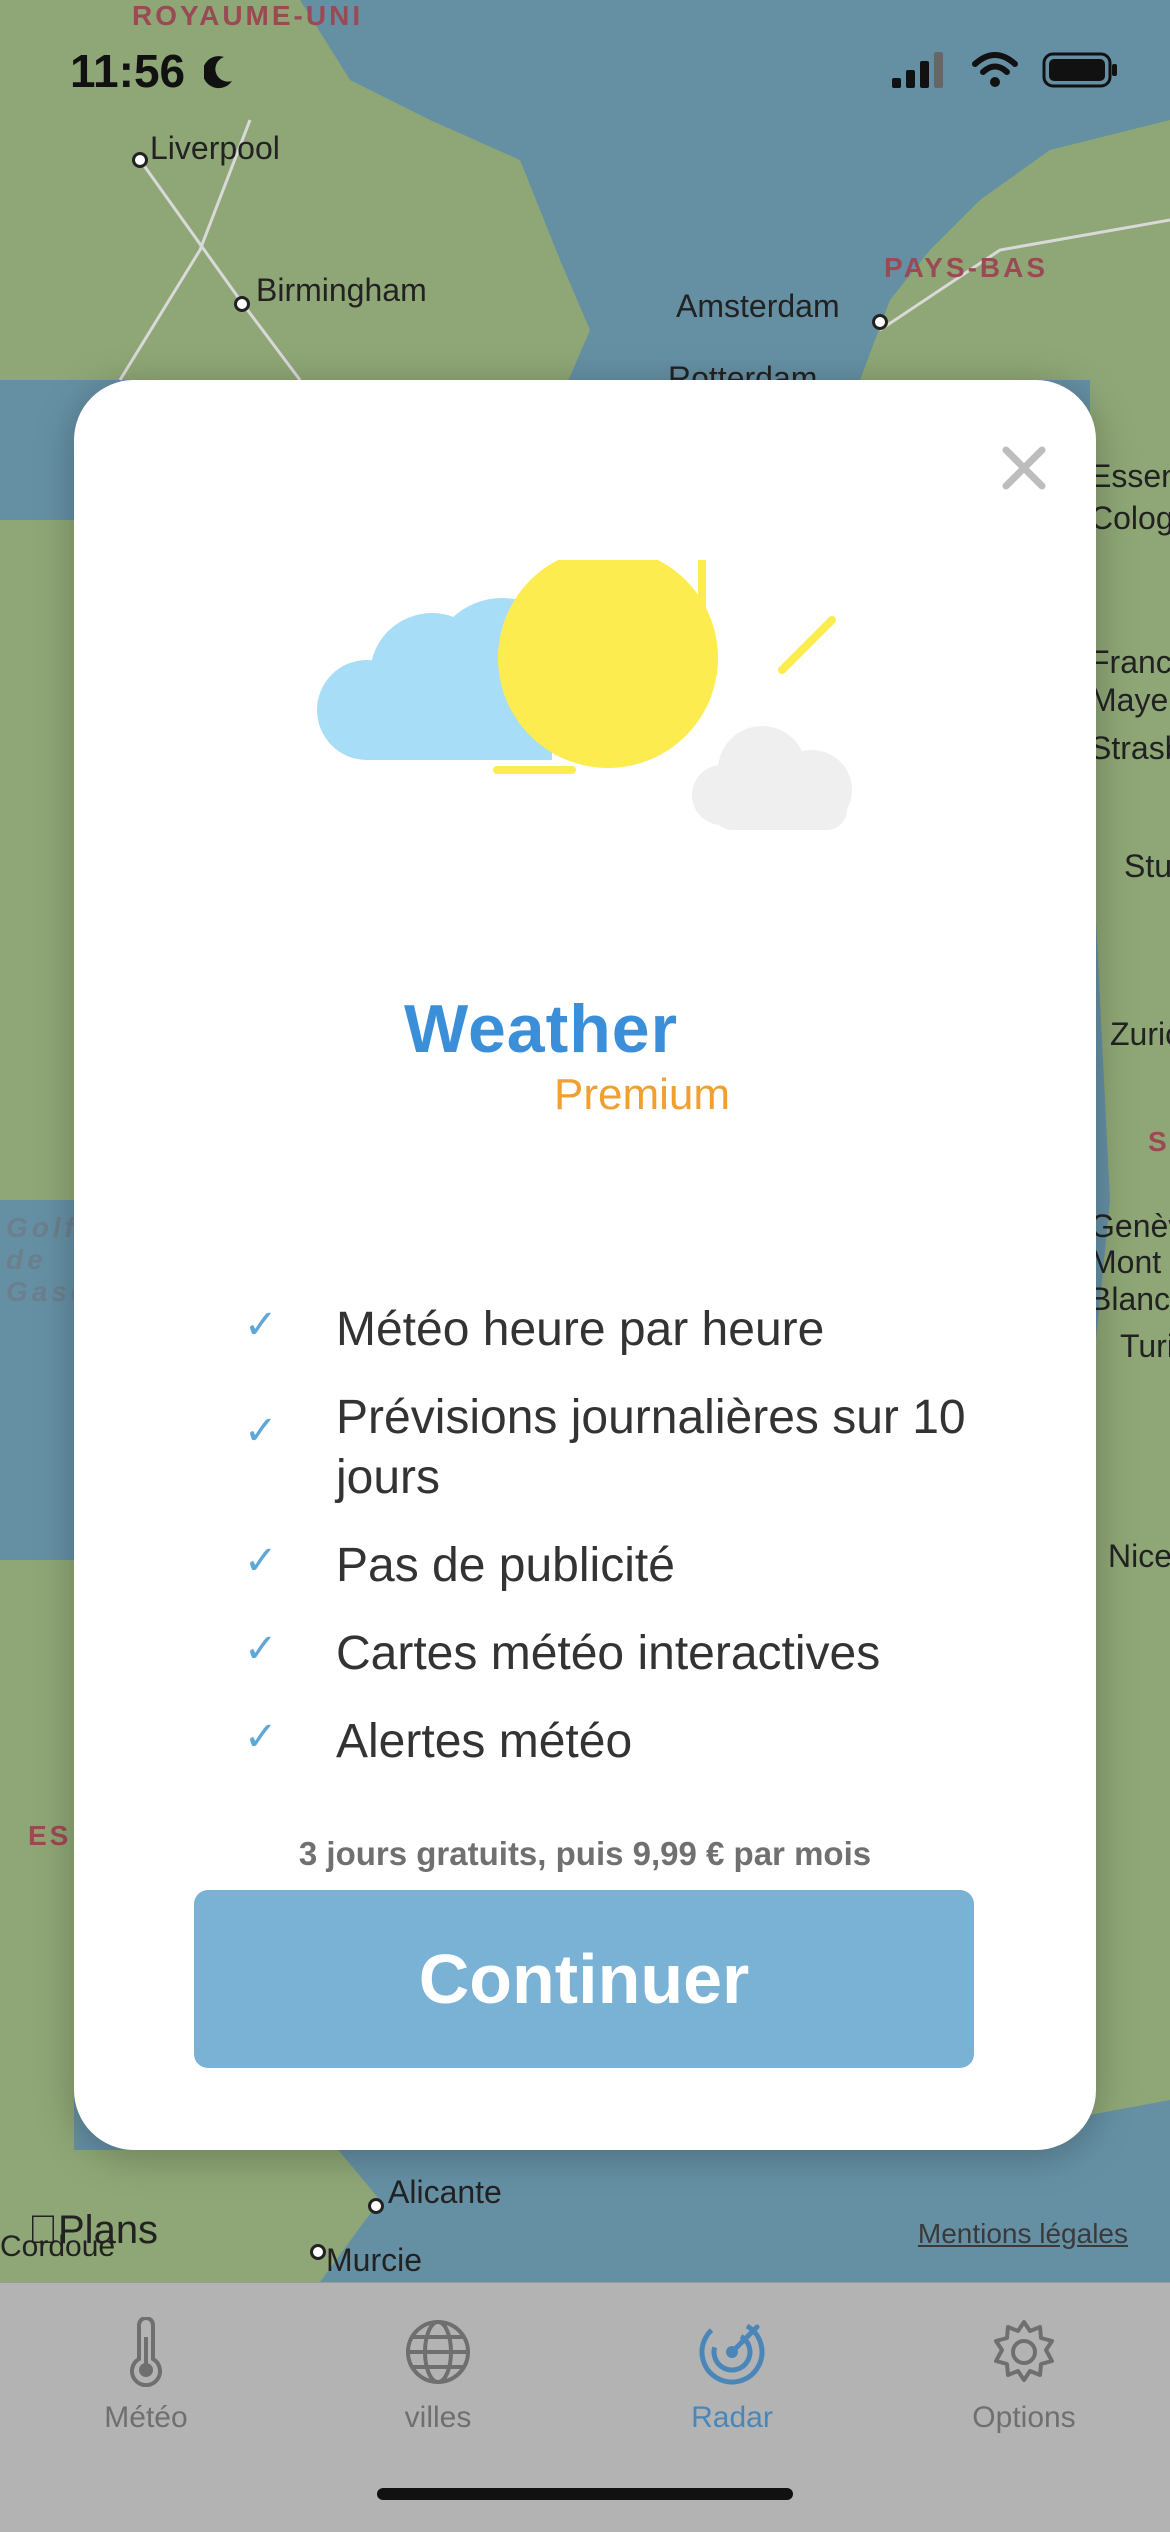 The height and width of the screenshot is (2532, 1170). Describe the element at coordinates (128, 71) in the screenshot. I see `clock-text: 11:56` at that location.